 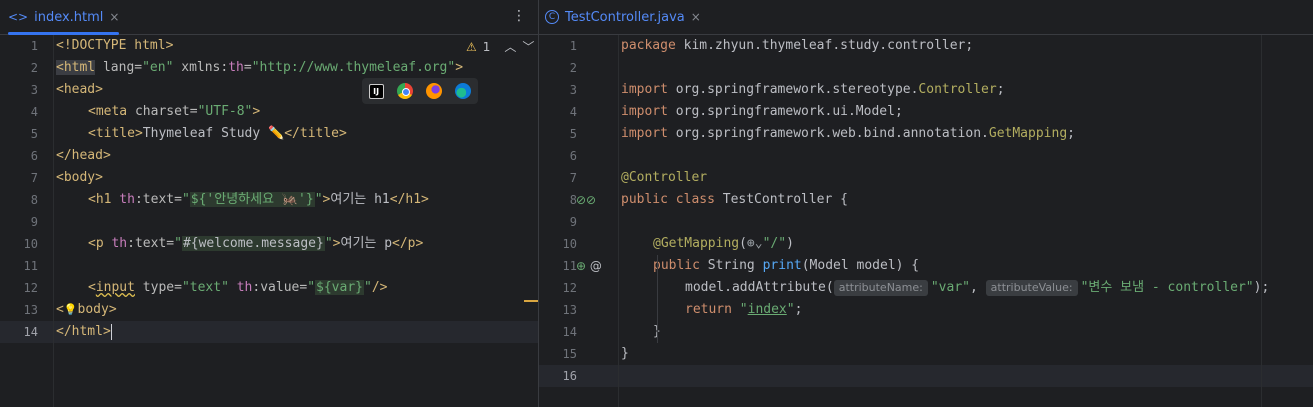 I want to click on tab-bar: <> index.html × ⋮, so click(x=269, y=17).